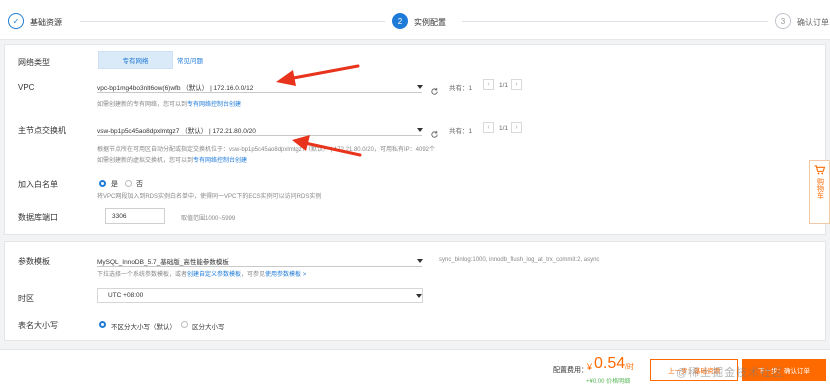 The height and width of the screenshot is (388, 830). Describe the element at coordinates (135, 60) in the screenshot. I see `network-type-vpc-tab: 专有网络` at that location.